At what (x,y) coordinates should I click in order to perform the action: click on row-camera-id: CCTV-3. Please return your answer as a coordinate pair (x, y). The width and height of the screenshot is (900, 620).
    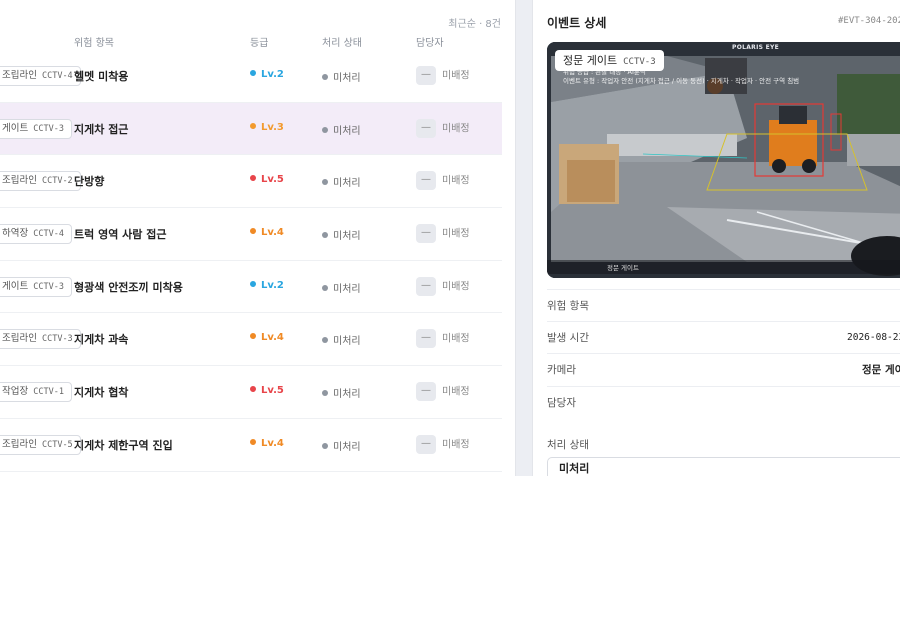
    Looking at the image, I should click on (48, 128).